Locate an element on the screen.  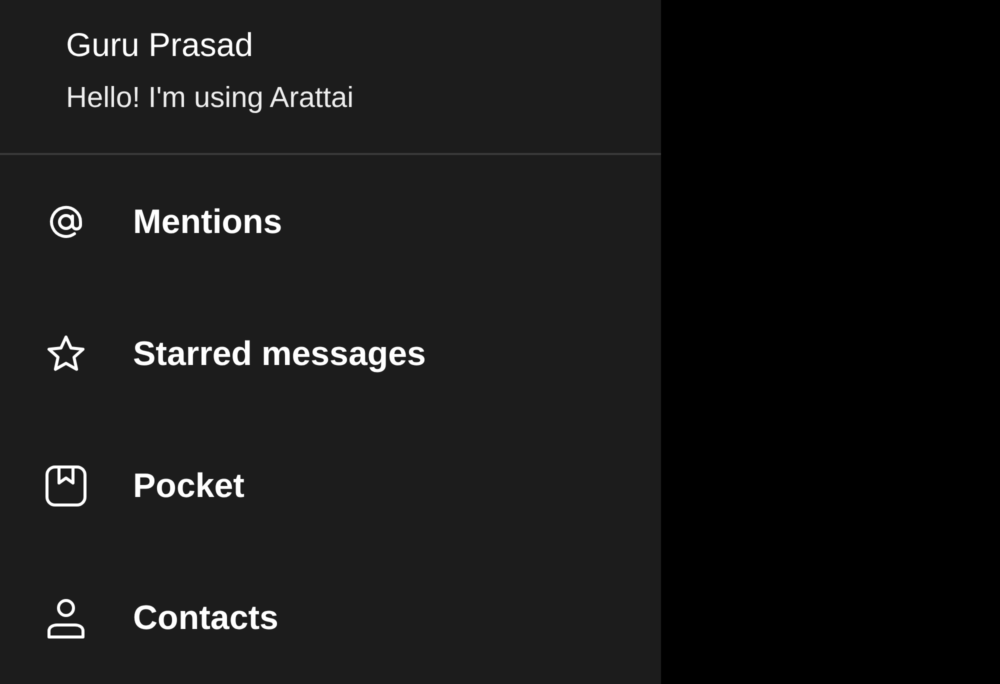
menu-item: Starred messages is located at coordinates (279, 354).